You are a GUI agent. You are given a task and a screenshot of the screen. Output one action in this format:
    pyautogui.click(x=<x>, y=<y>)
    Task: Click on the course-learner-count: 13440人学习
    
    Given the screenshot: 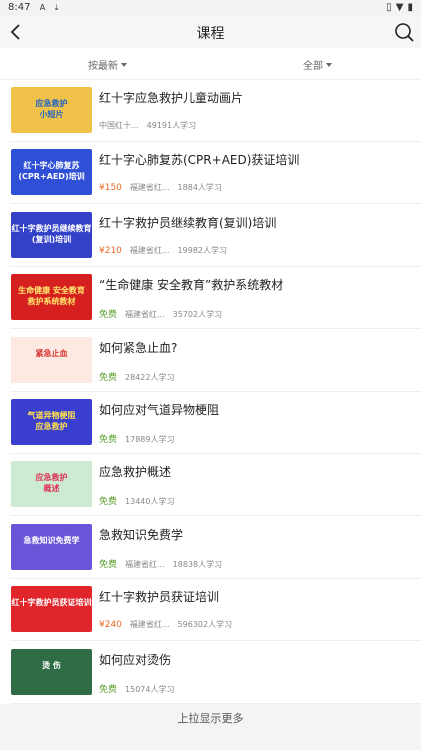 What is the action you would take?
    pyautogui.click(x=150, y=502)
    